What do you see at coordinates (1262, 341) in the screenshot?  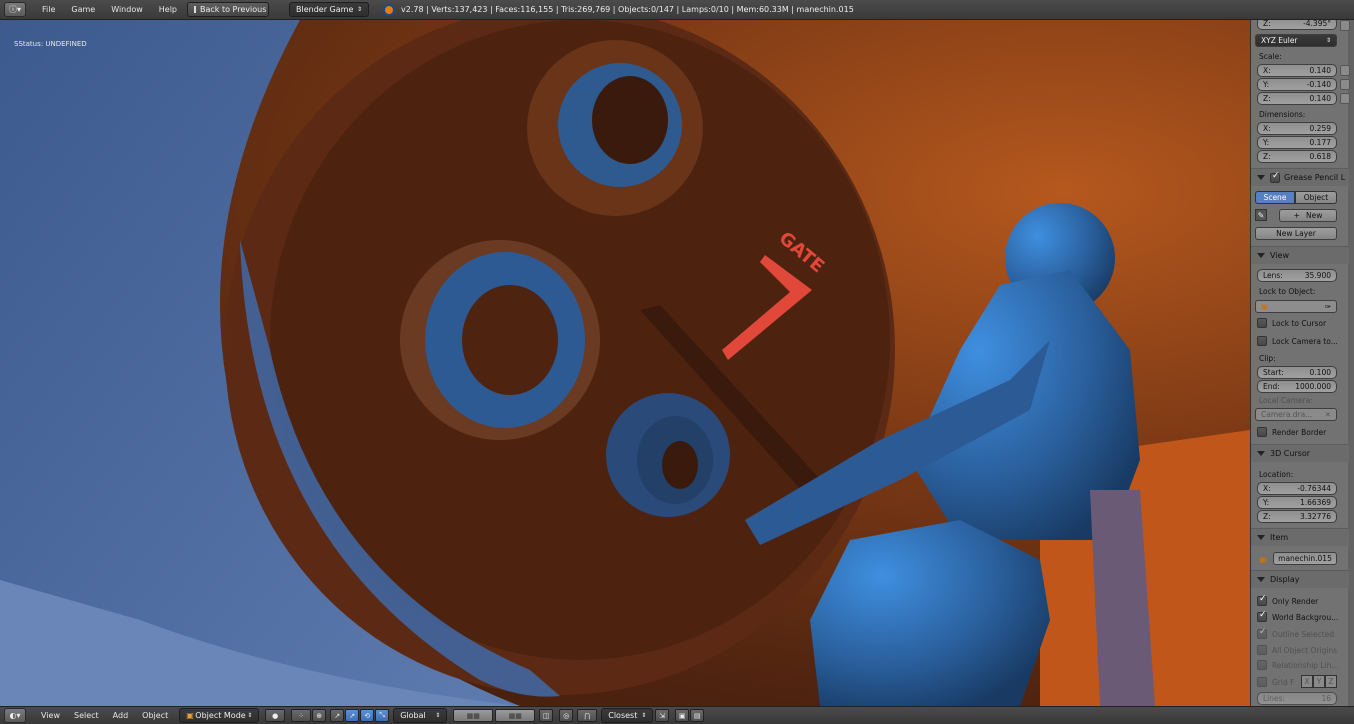 I see `lock-camera-checkbox` at bounding box center [1262, 341].